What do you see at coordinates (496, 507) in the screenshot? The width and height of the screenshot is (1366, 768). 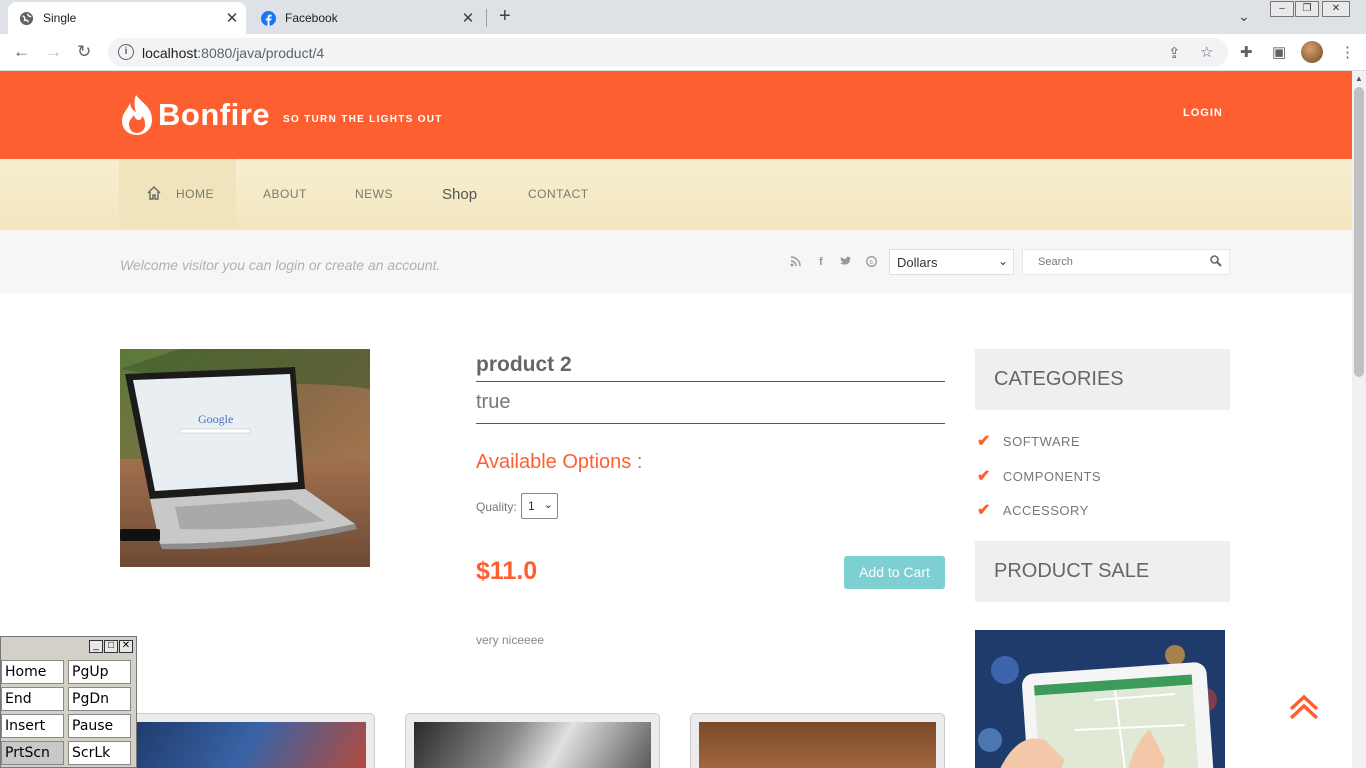 I see `quality-label: Quality:` at bounding box center [496, 507].